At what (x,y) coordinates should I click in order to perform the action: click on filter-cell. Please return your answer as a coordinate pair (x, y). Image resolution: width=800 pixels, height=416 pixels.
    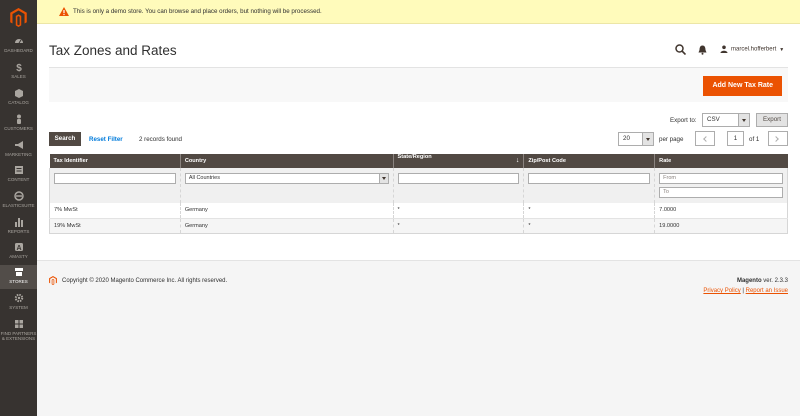
    Looking at the image, I should click on (115, 185).